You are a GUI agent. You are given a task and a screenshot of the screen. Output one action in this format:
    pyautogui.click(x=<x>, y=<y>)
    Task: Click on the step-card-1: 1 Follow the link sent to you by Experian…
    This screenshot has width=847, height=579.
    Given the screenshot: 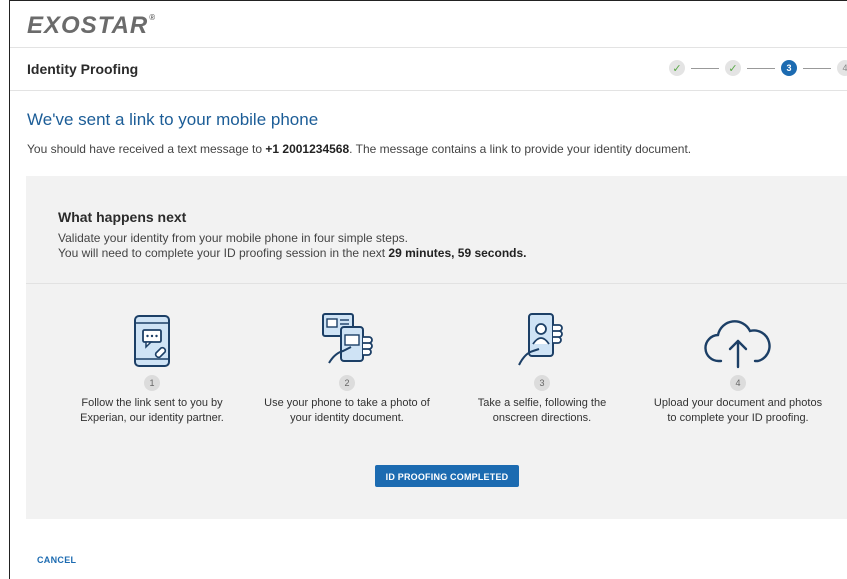 What is the action you would take?
    pyautogui.click(x=152, y=364)
    